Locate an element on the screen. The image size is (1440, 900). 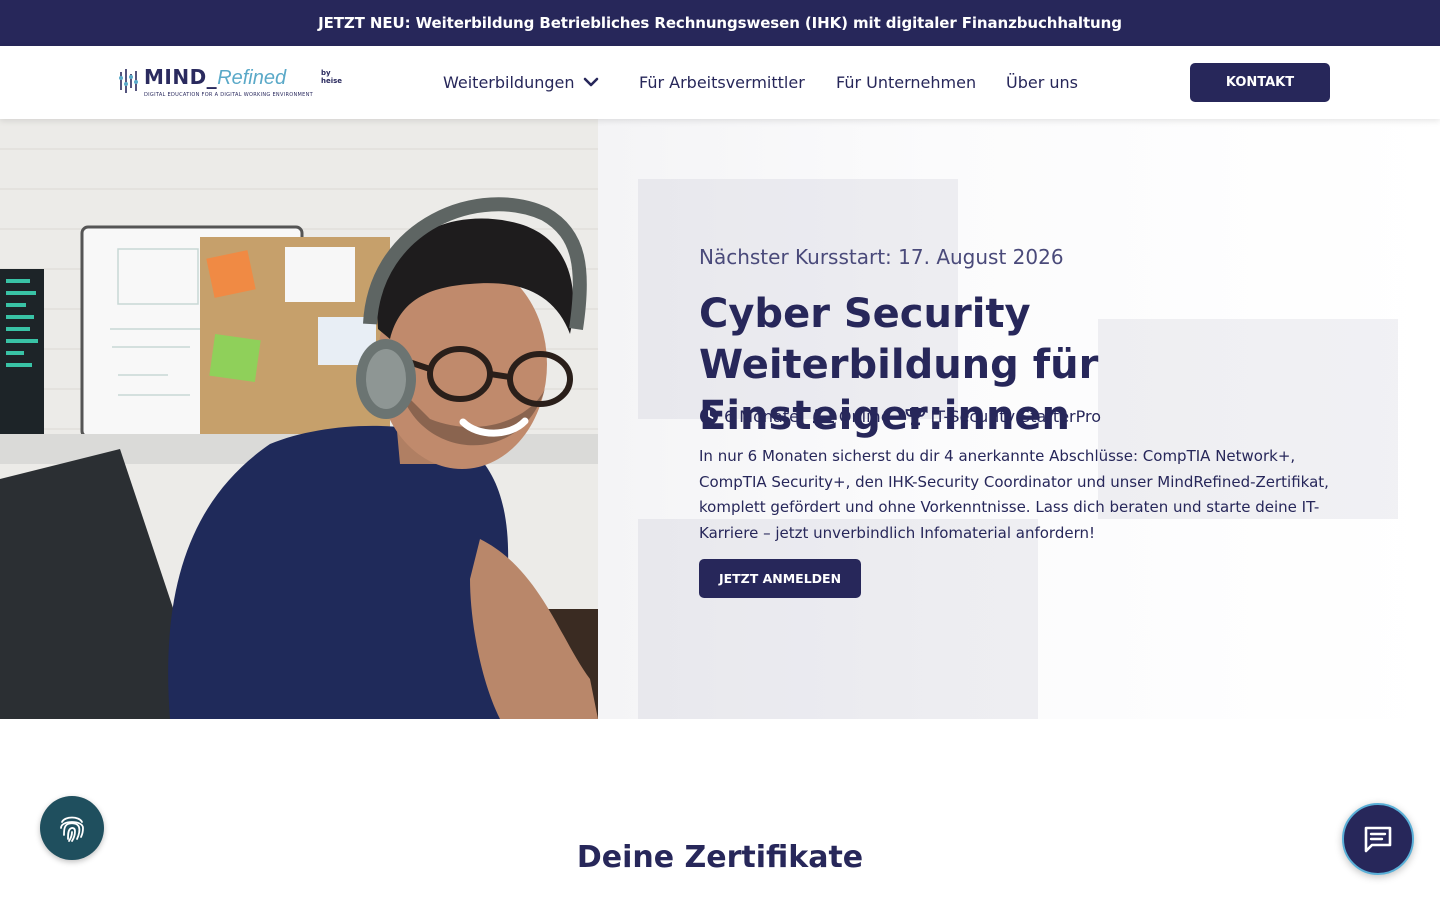
contact-button: KONTAKT is located at coordinates (1260, 82).